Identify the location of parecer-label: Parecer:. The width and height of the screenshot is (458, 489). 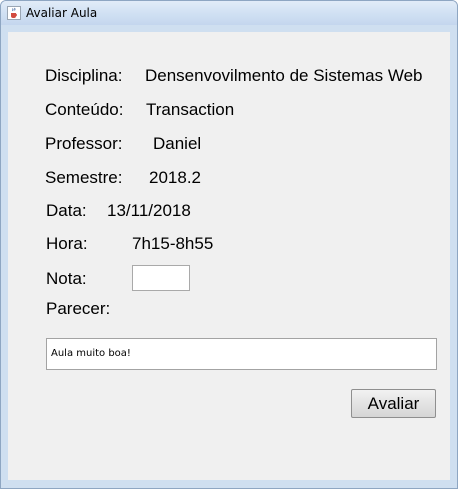
(78, 308).